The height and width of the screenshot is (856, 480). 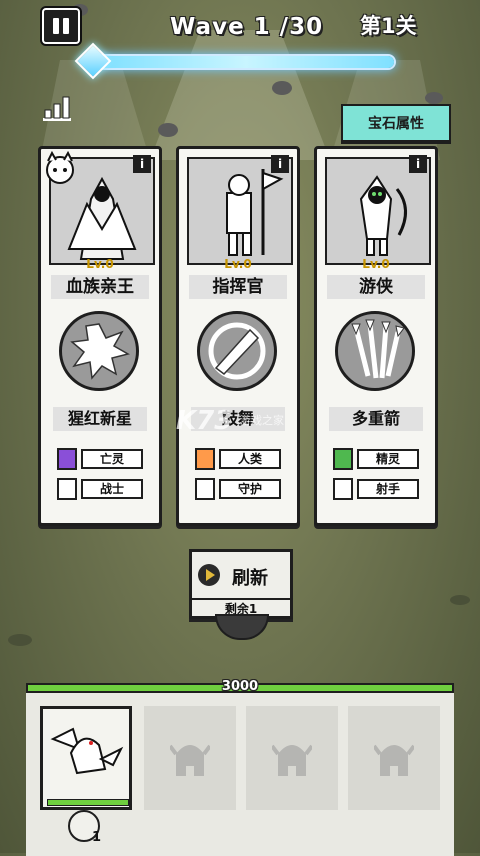 What do you see at coordinates (209, 575) in the screenshot?
I see `play-icon` at bounding box center [209, 575].